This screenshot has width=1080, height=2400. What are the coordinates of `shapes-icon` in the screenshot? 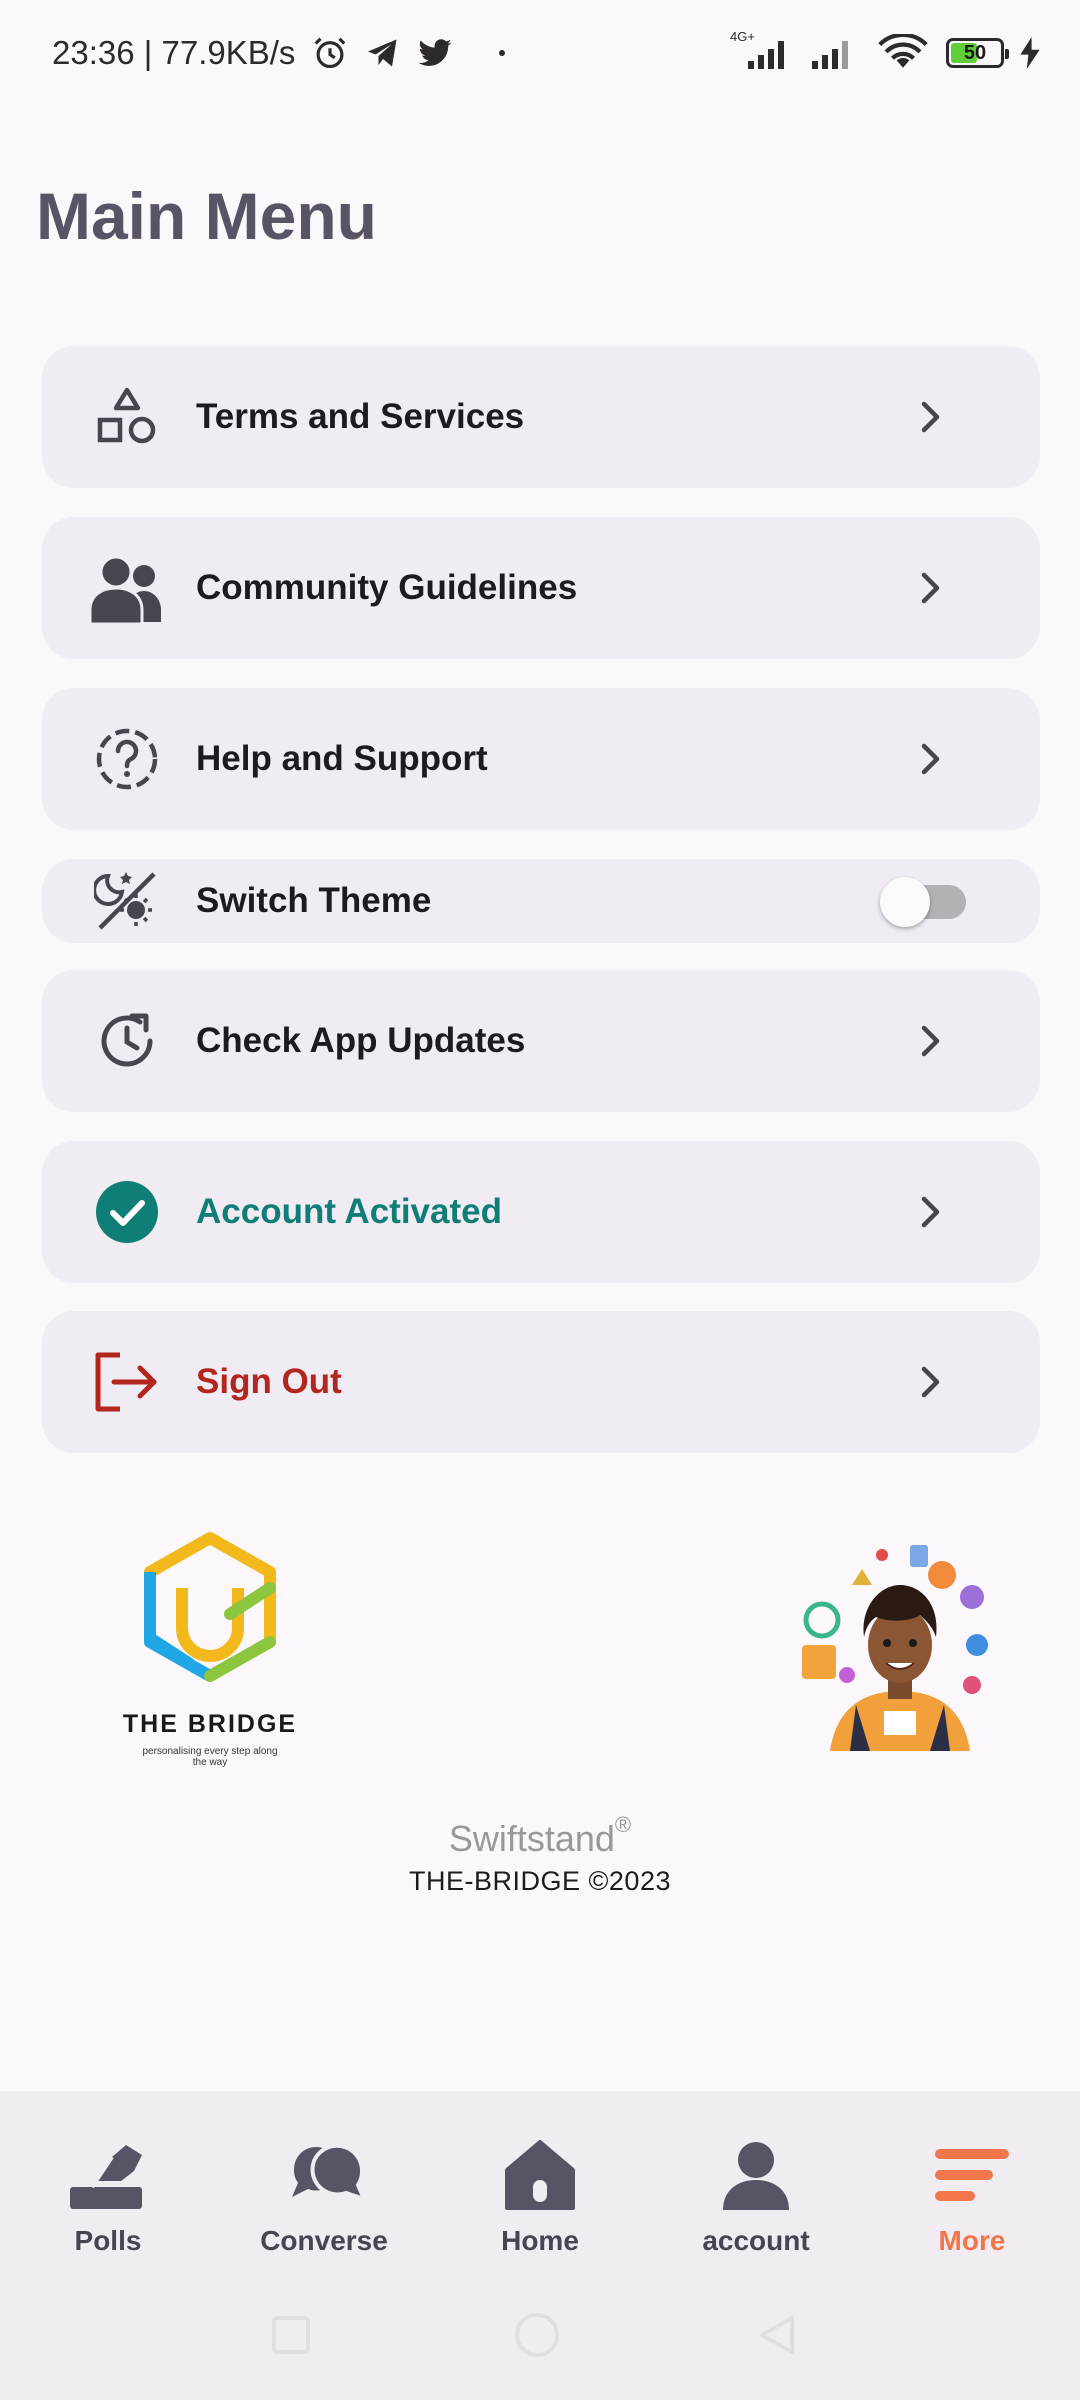 It's located at (127, 417).